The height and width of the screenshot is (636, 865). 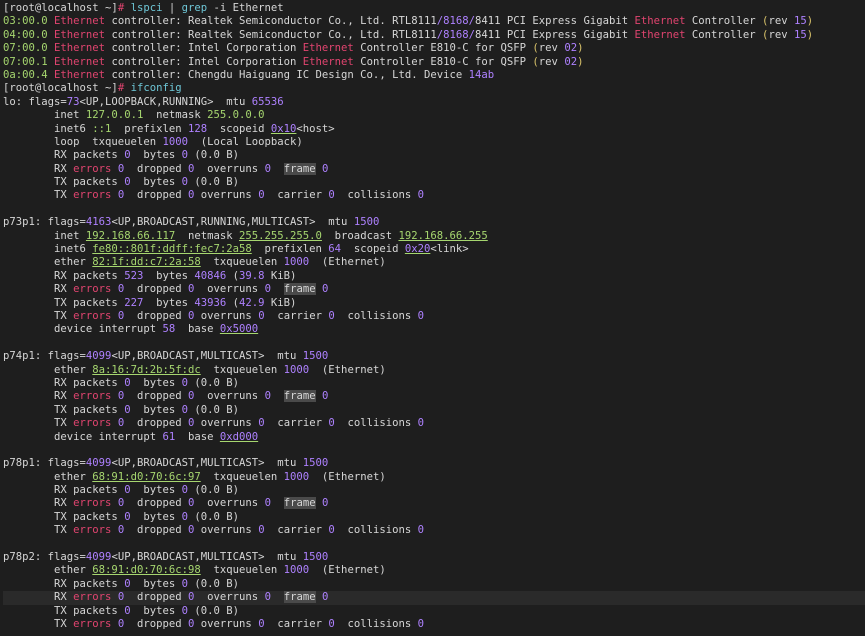 What do you see at coordinates (98, 356) in the screenshot?
I see `terminal-text: 4099` at bounding box center [98, 356].